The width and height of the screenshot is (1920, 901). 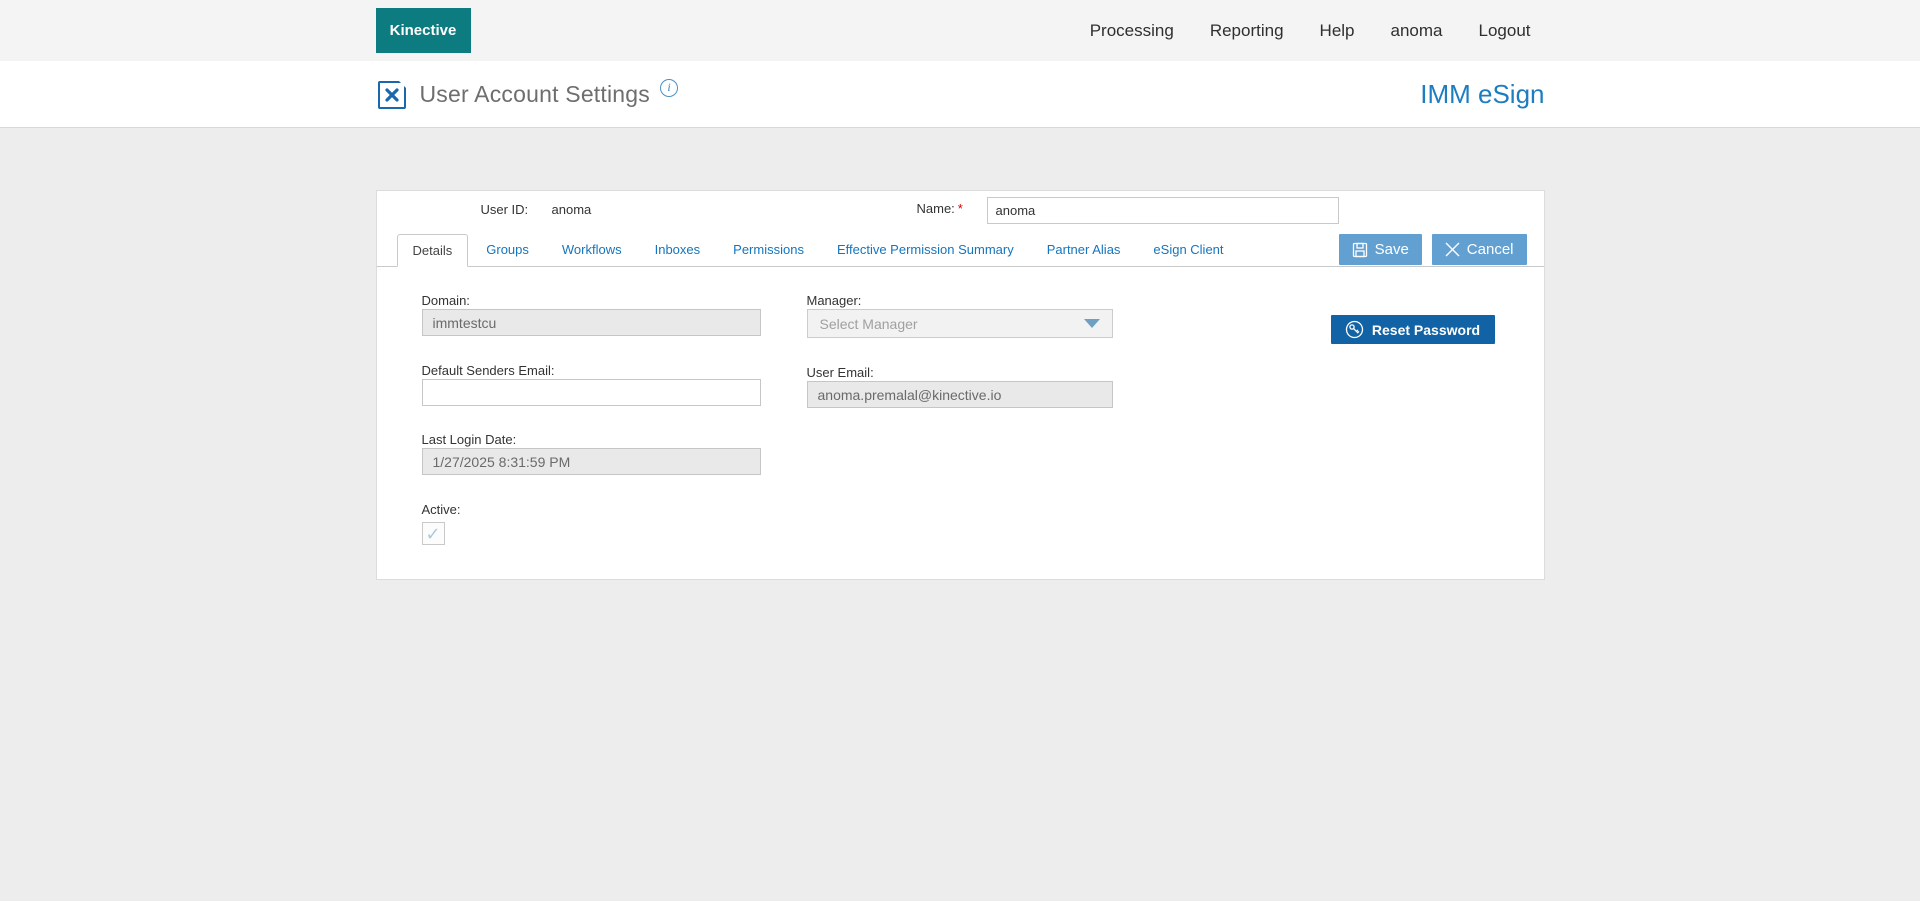 I want to click on nav-item-processing: Processing, so click(x=1132, y=31).